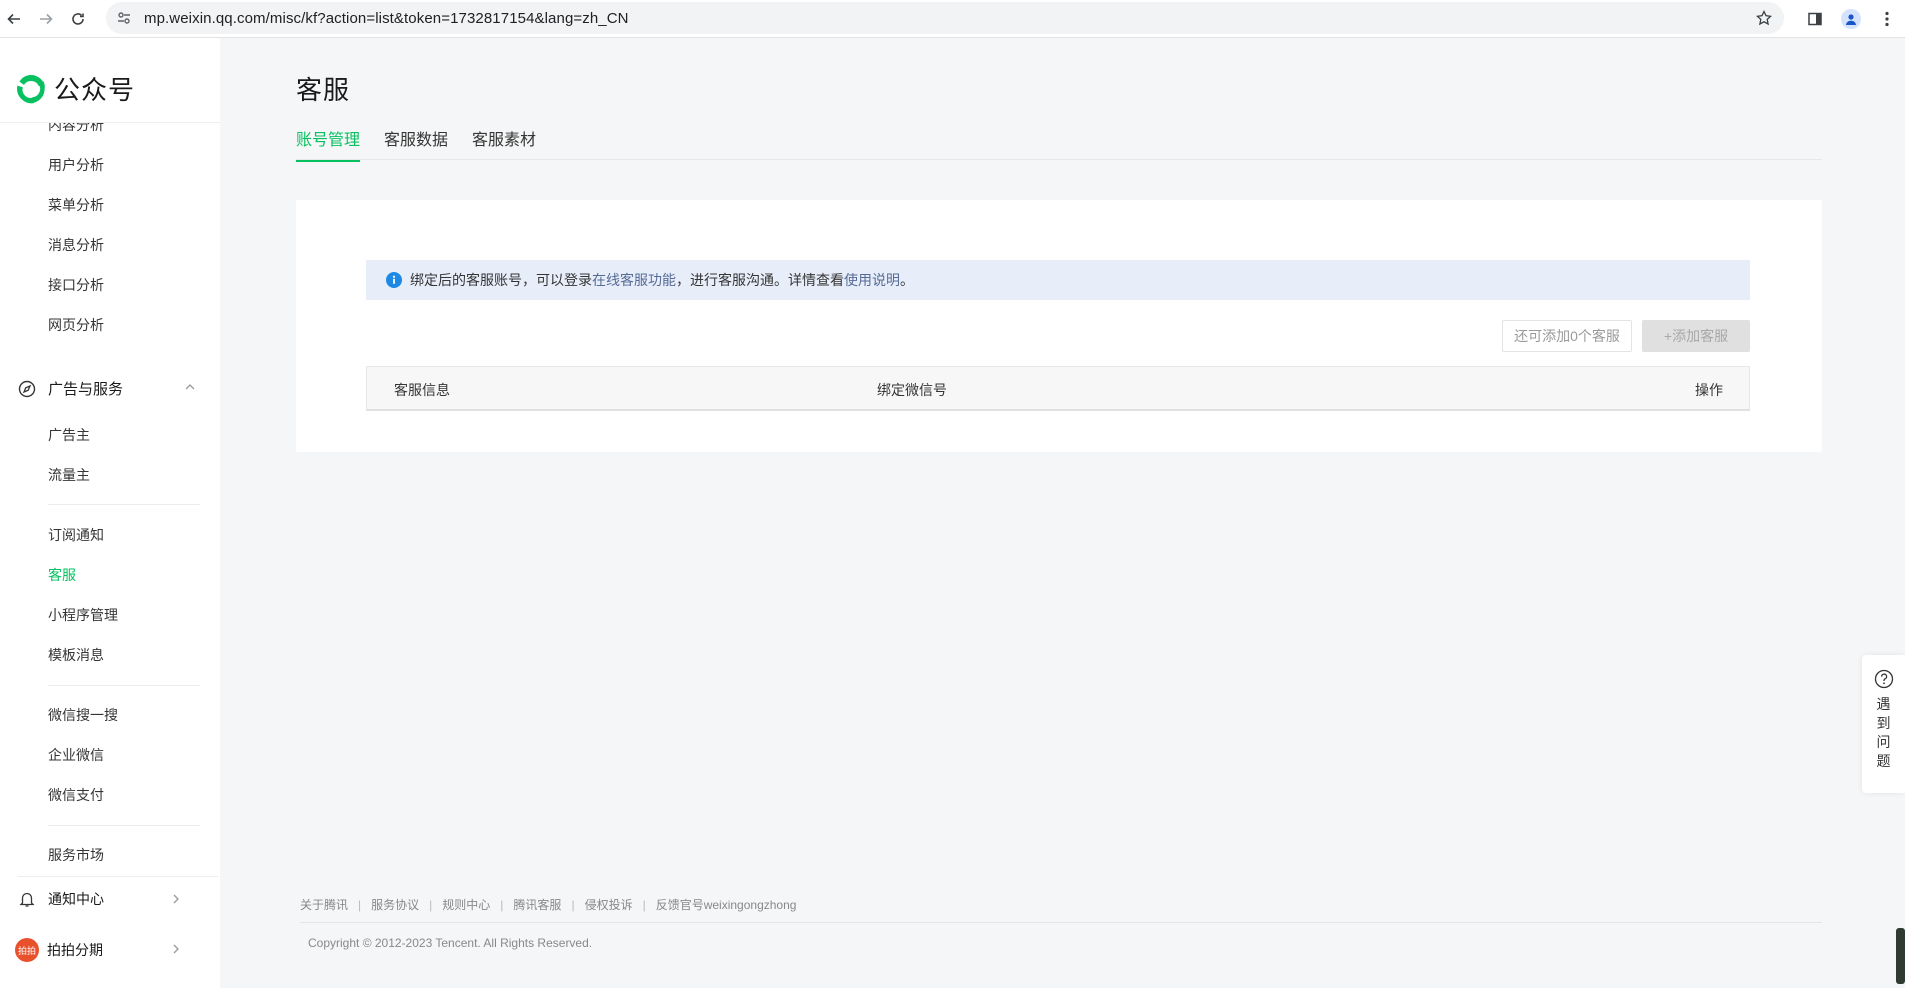  I want to click on logo-text: 公众号, so click(95, 90).